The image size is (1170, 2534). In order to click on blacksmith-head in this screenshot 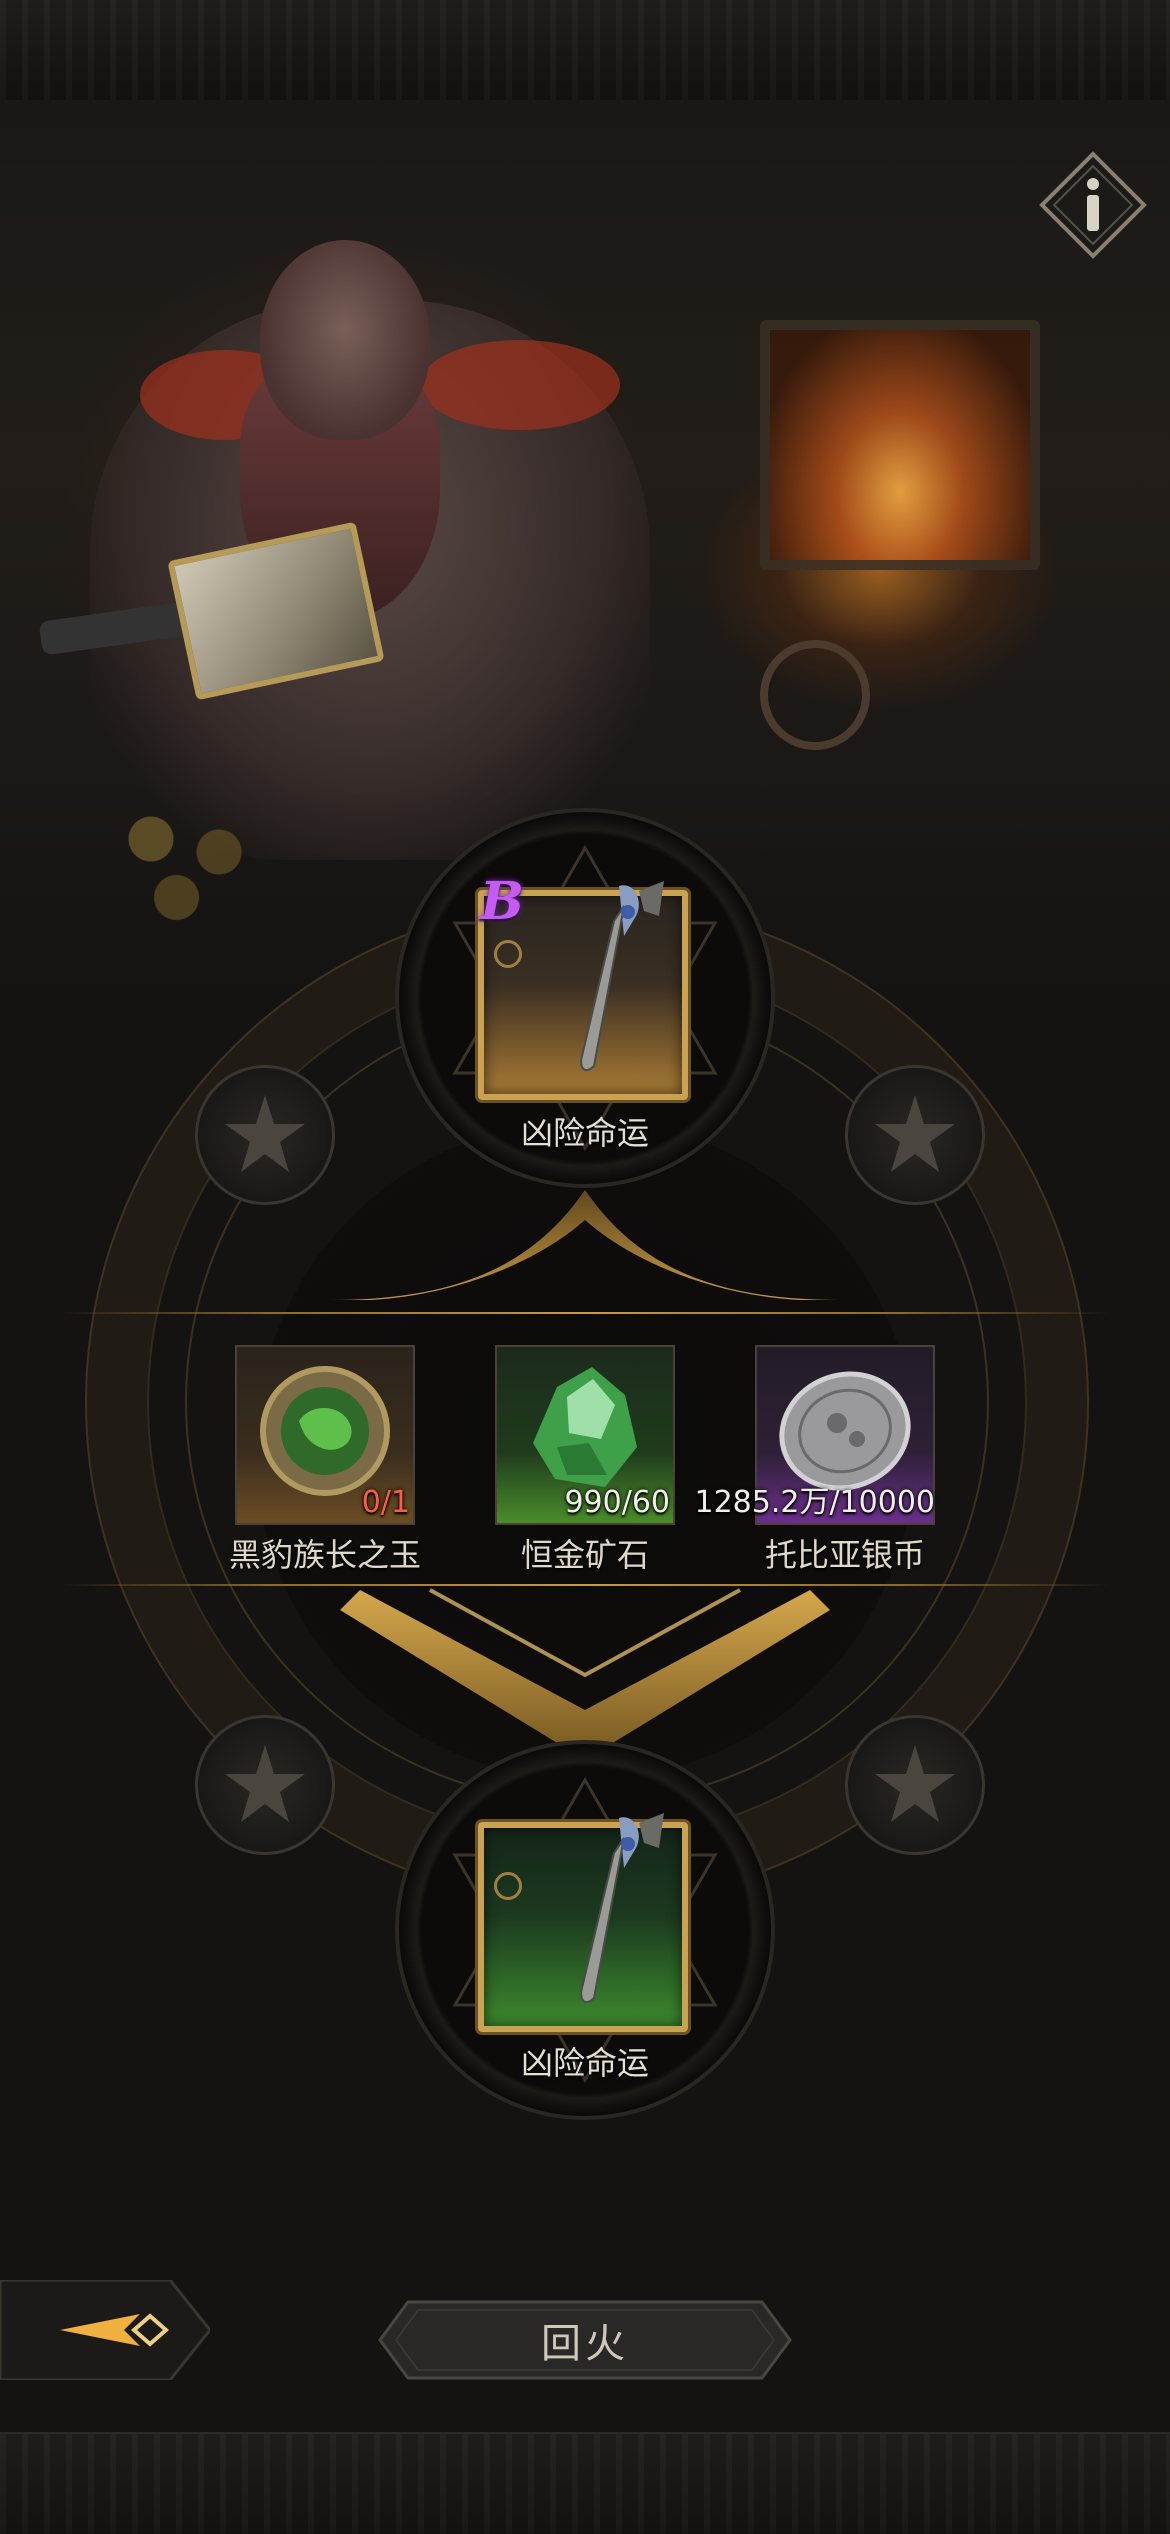, I will do `click(345, 340)`.